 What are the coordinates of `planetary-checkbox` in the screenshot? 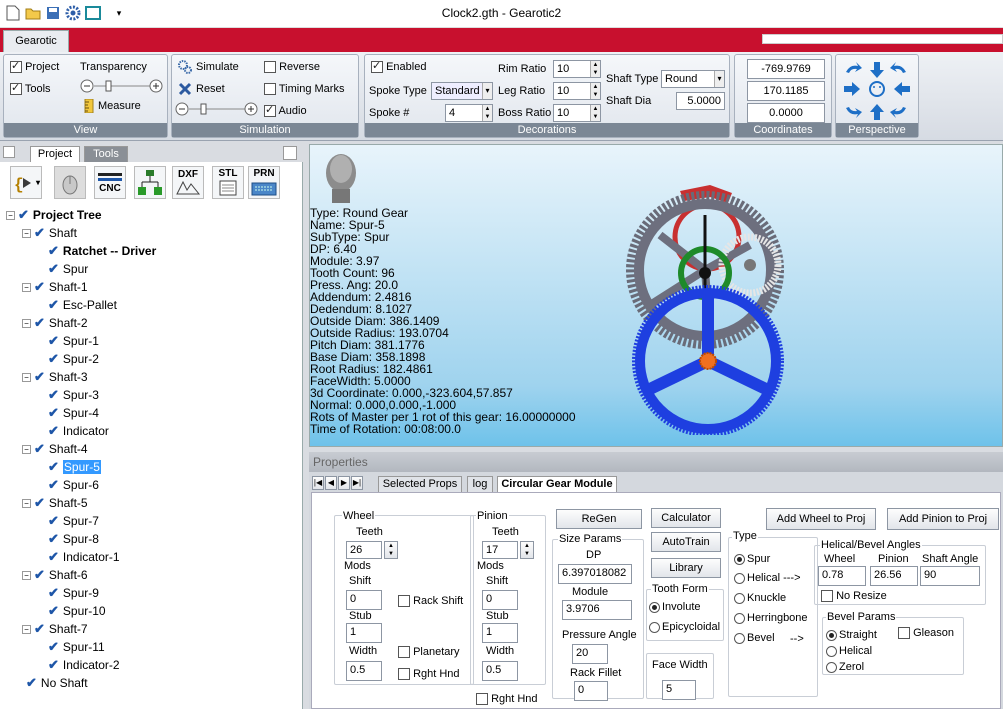 It's located at (404, 652).